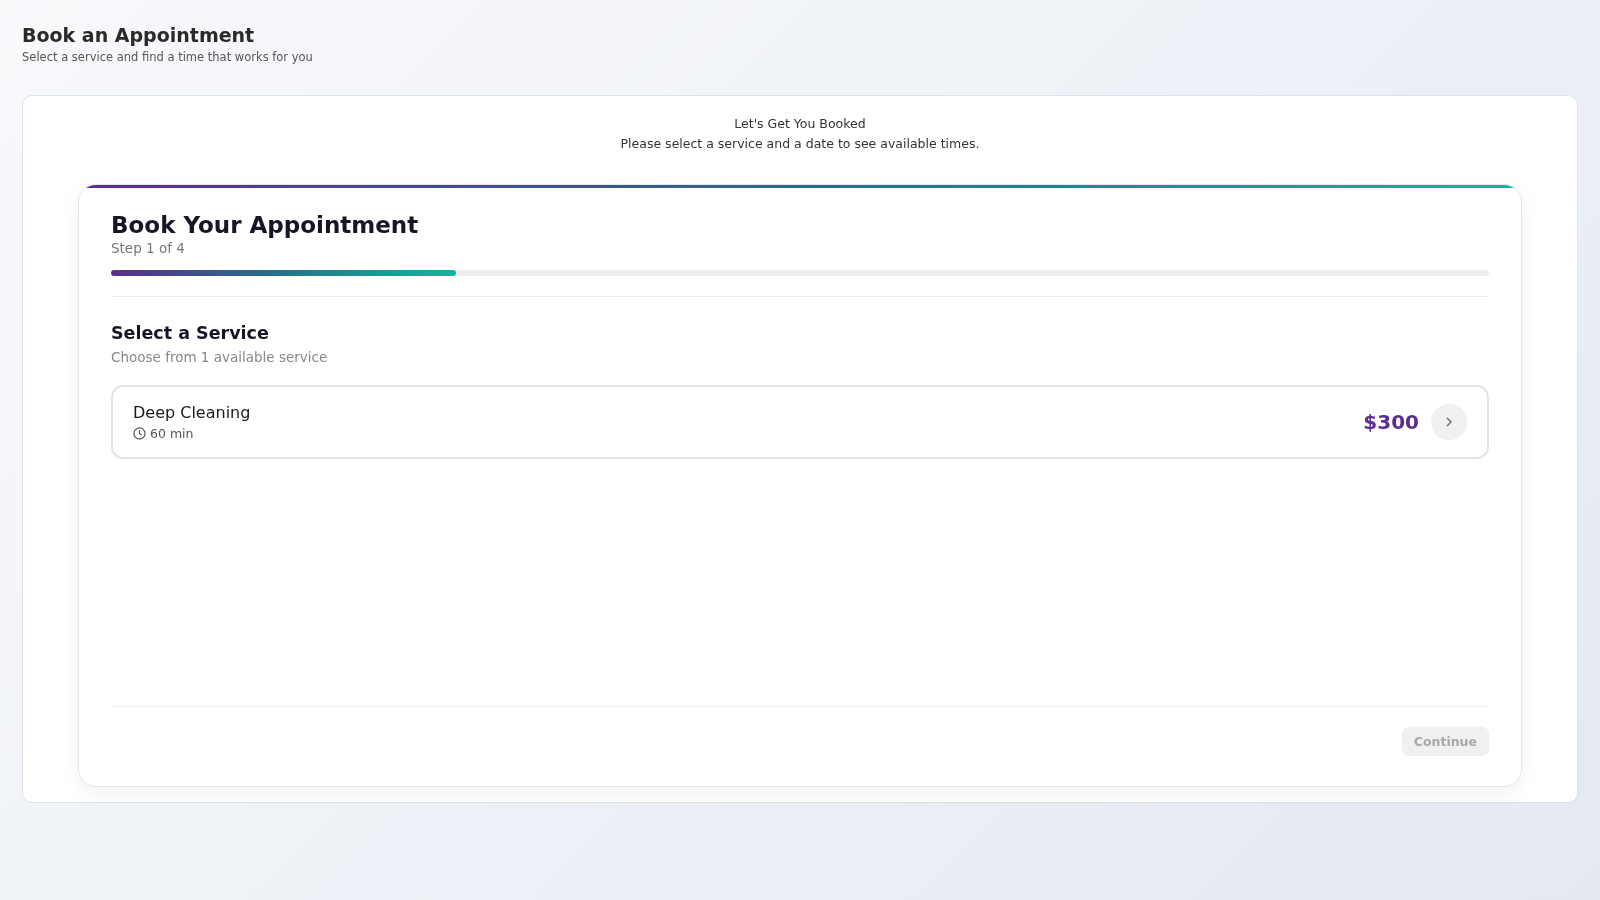 The height and width of the screenshot is (900, 1600). I want to click on page-subtitle: Select a service and find a time that works for you, so click(168, 57).